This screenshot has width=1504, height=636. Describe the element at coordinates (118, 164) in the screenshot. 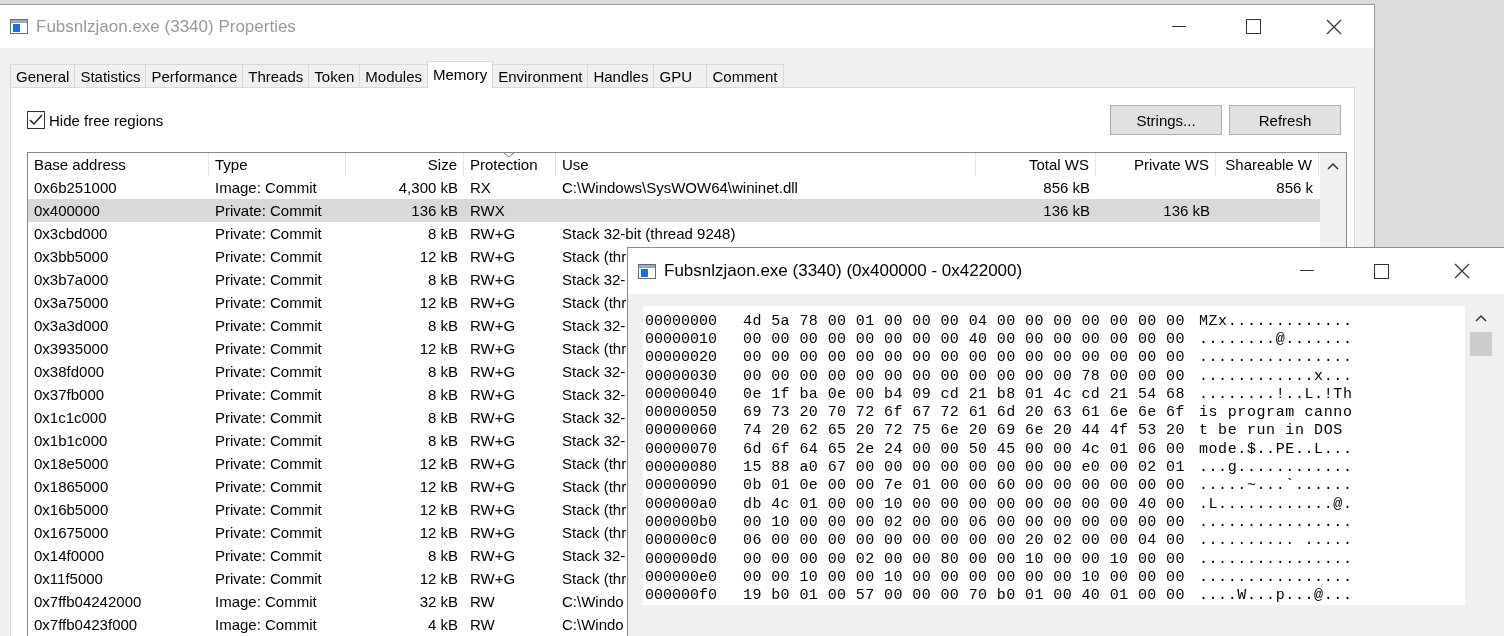

I see `column-header: Base address` at that location.